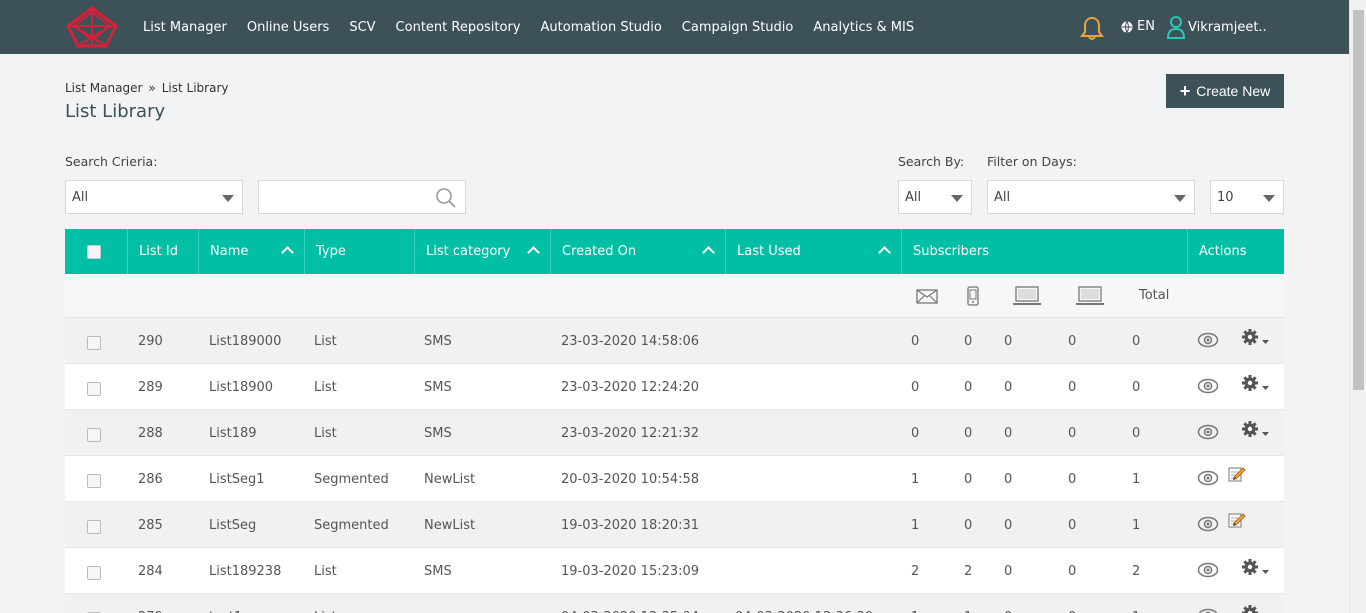 The height and width of the screenshot is (613, 1366). I want to click on page-size-select: 10, so click(1247, 197).